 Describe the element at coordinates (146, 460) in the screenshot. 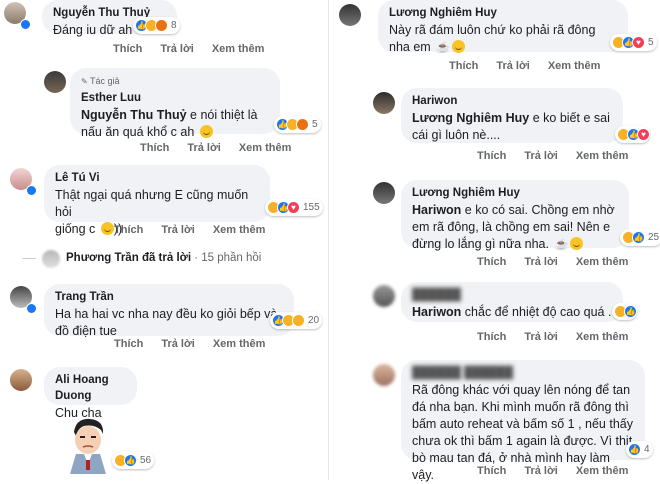

I see `reaction-count: 56` at that location.